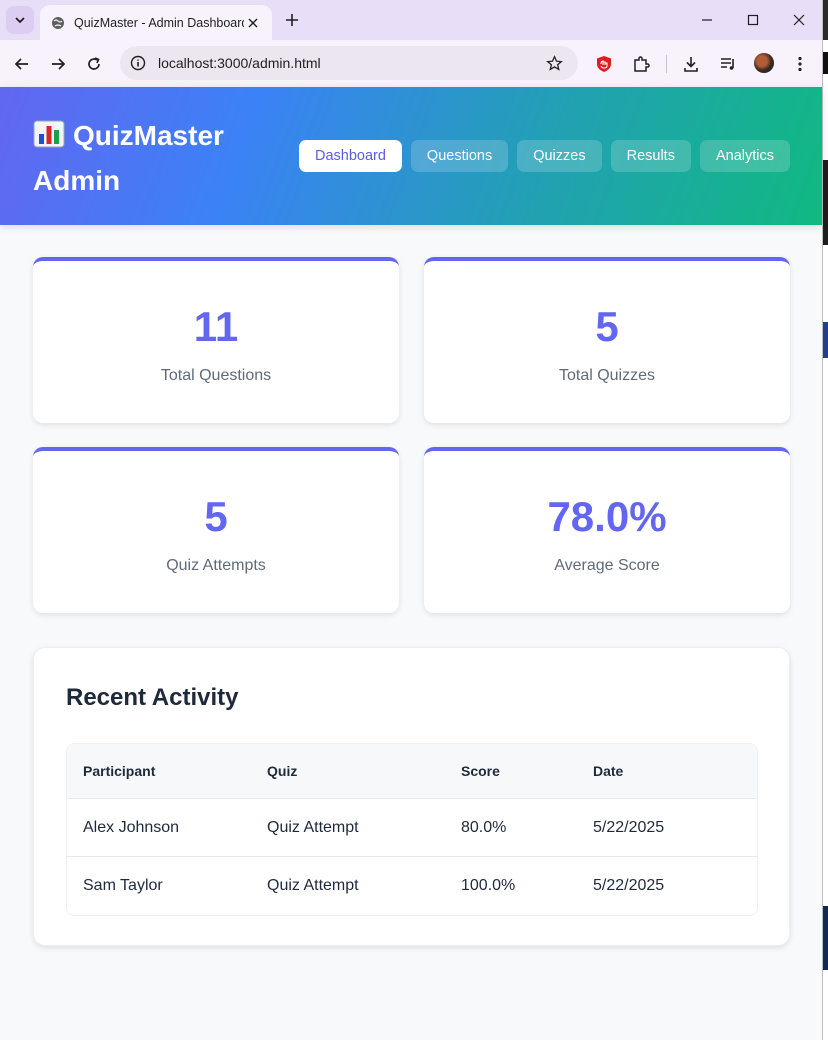 Image resolution: width=828 pixels, height=1040 pixels. I want to click on stat-label: Quiz Attempts, so click(216, 565).